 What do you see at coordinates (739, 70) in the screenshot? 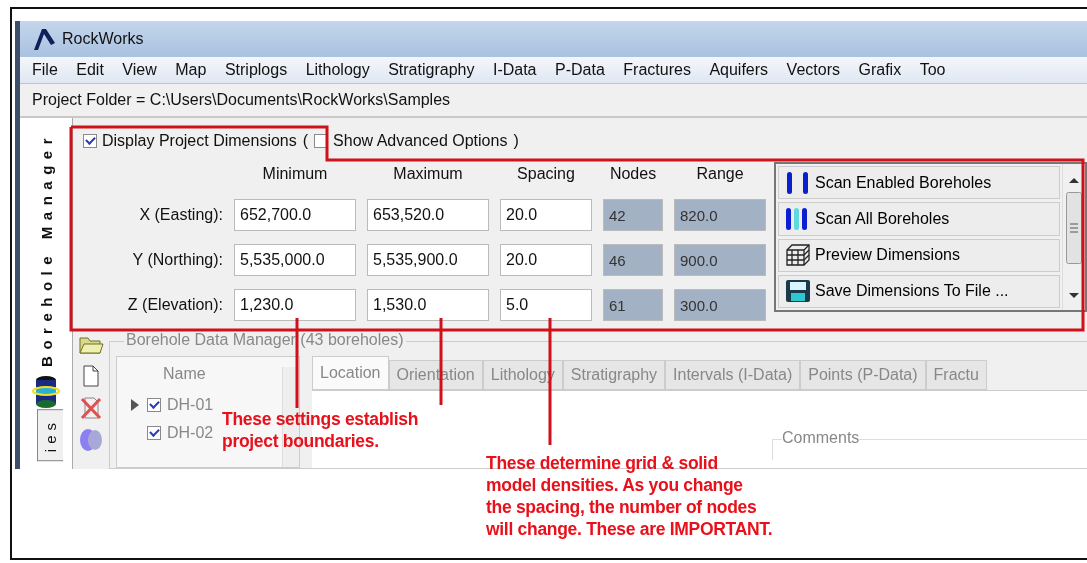
I see `menu-item: Aquifers` at bounding box center [739, 70].